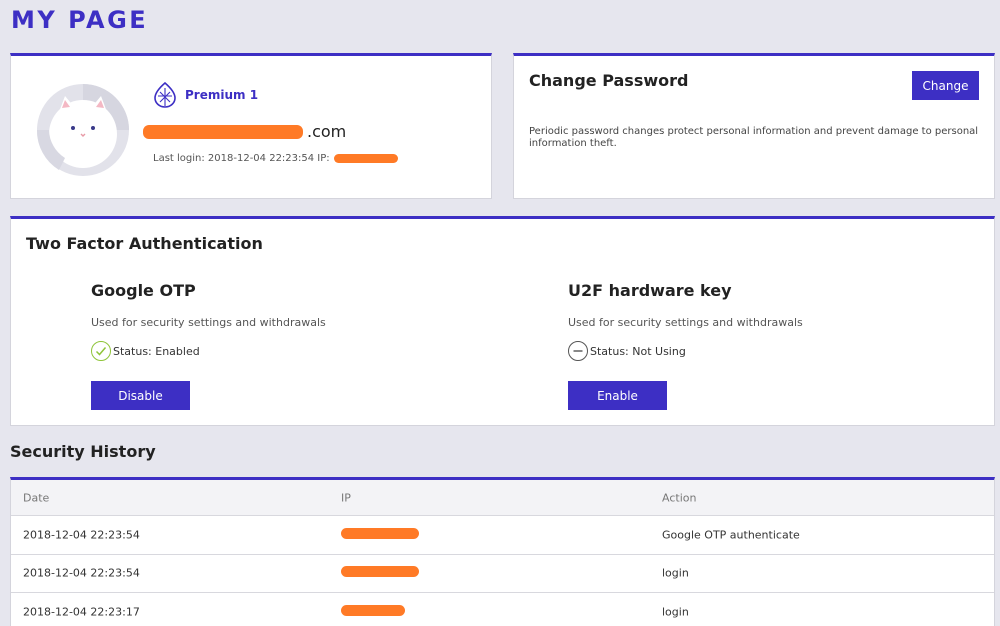 The width and height of the screenshot is (1000, 626). I want to click on row-action: Google OTP authenticate, so click(731, 535).